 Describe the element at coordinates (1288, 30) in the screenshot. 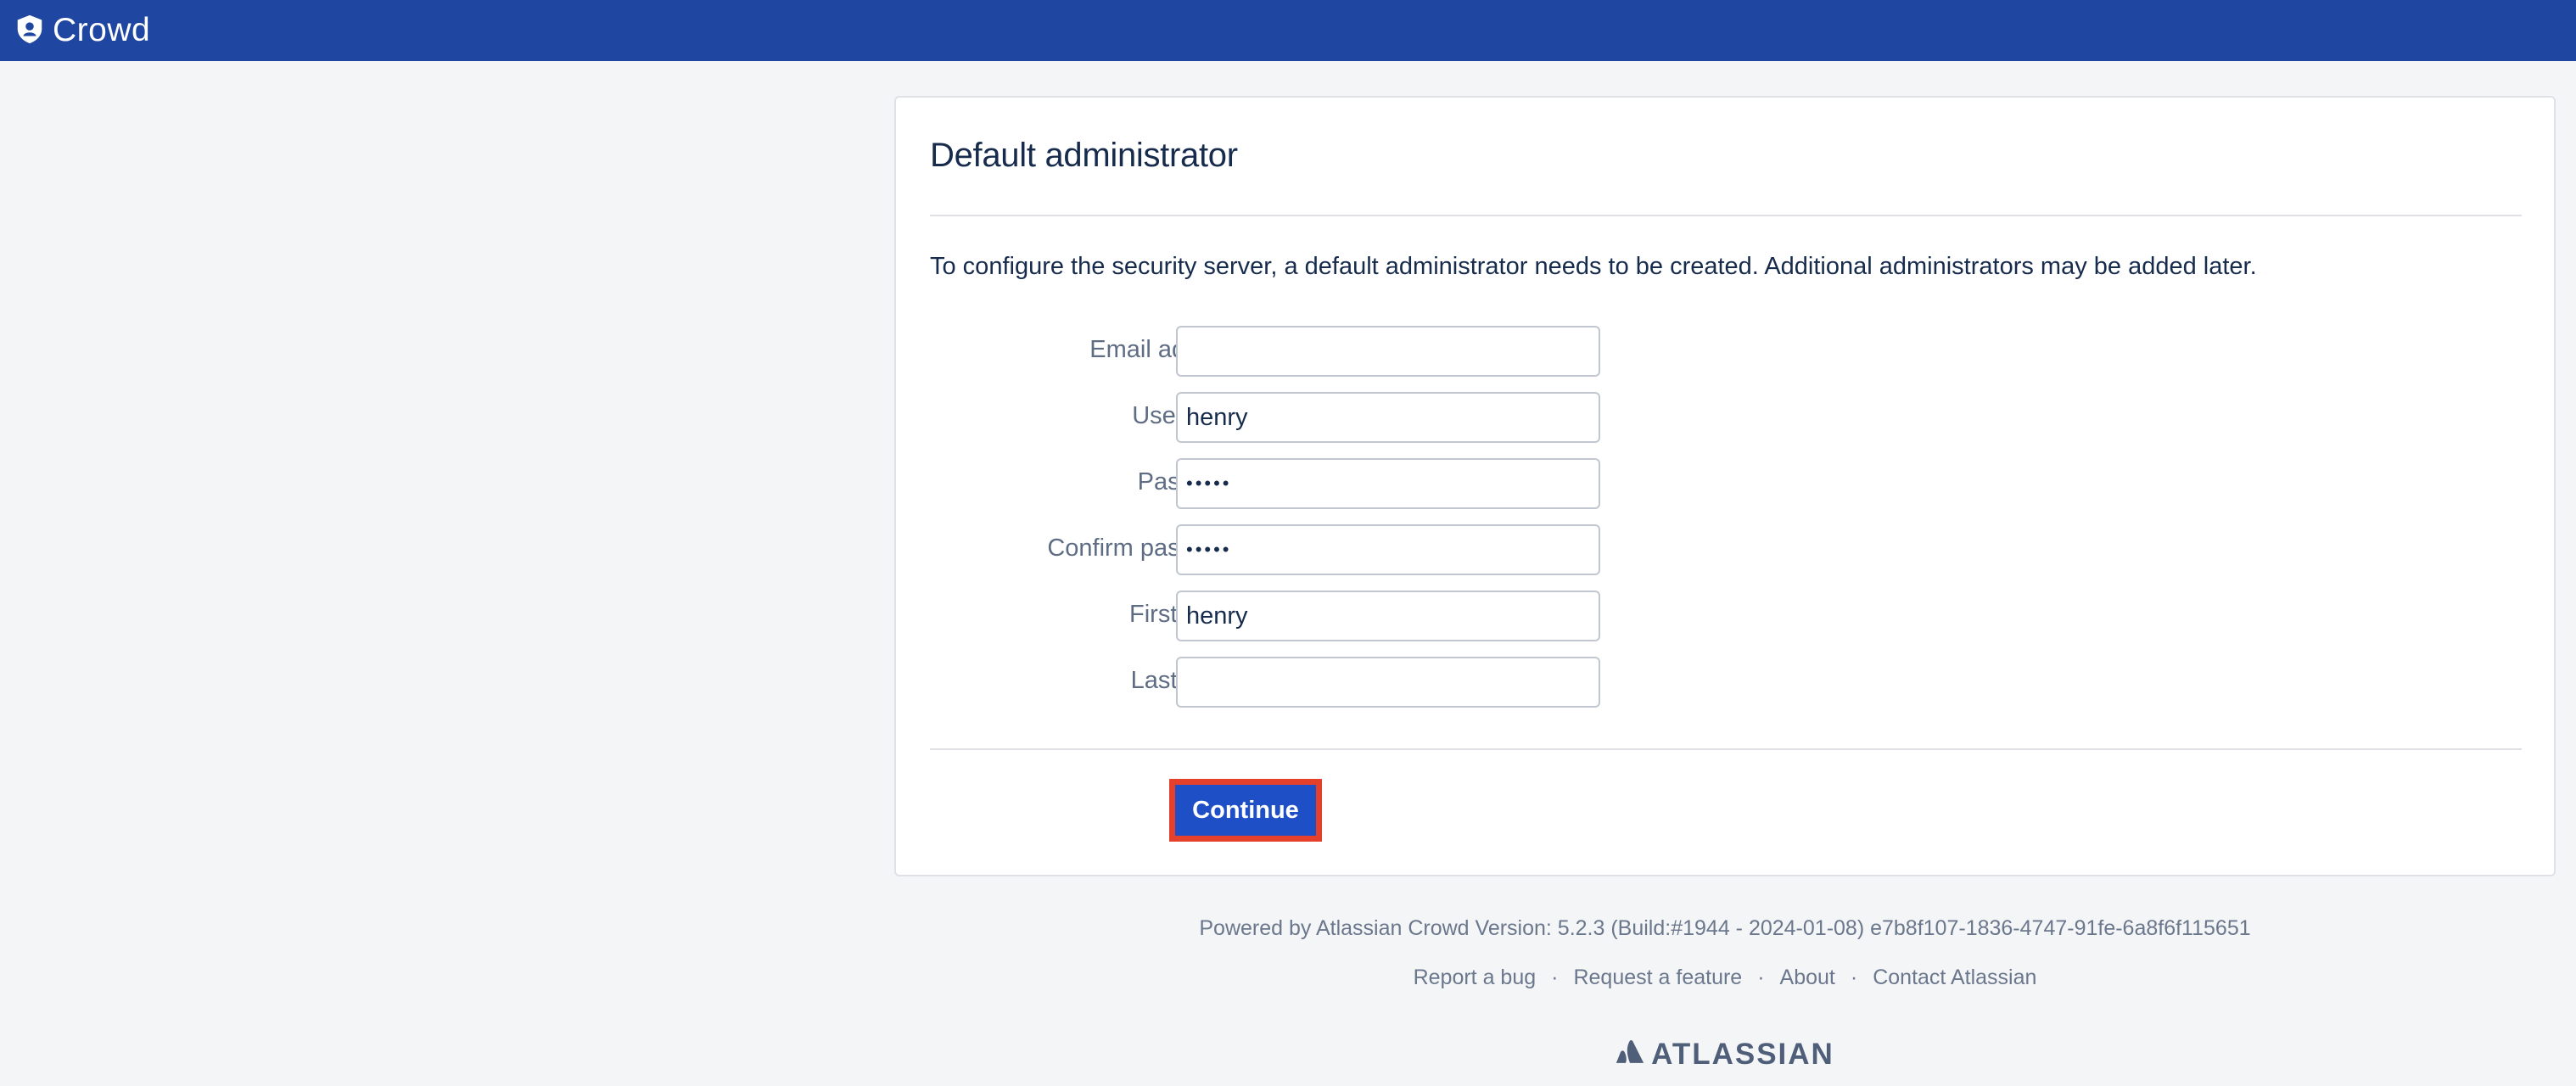

I see `top-navigation-bar: Crowd` at that location.